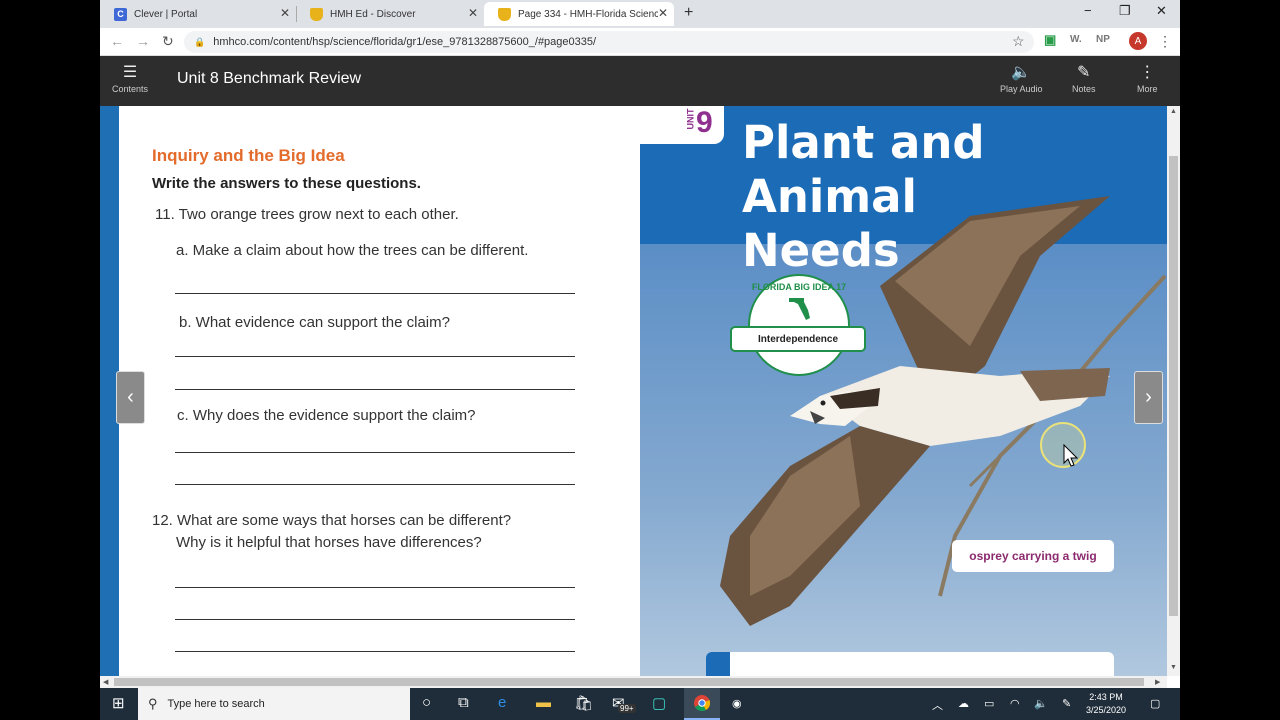  What do you see at coordinates (502, 702) in the screenshot?
I see `edge-icon: e` at bounding box center [502, 702].